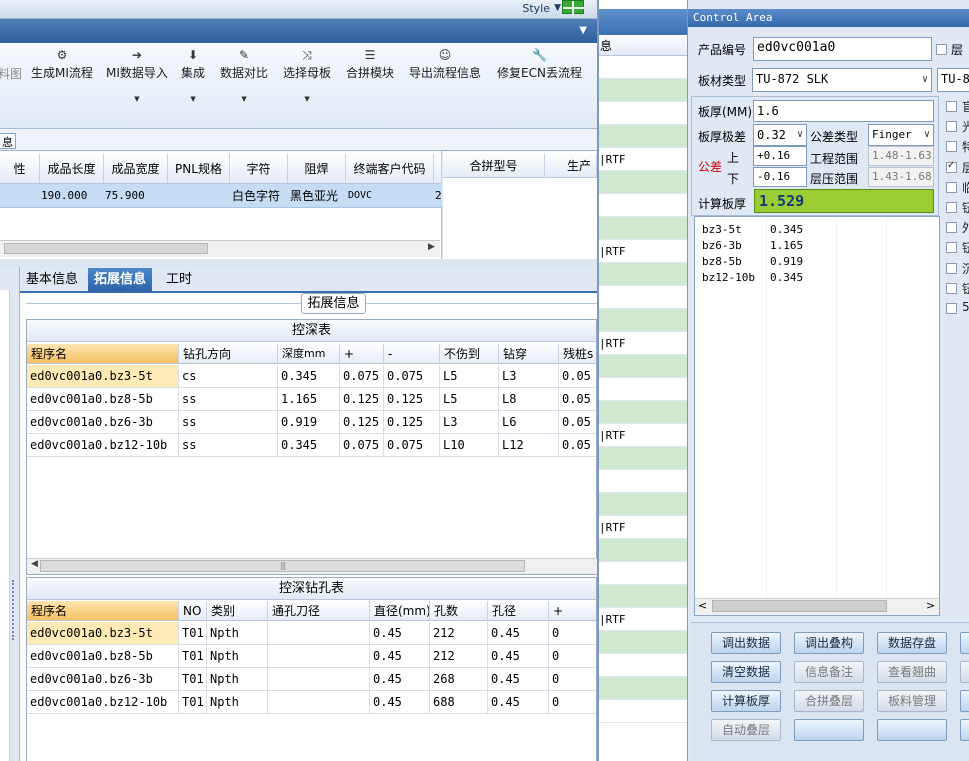 Image resolution: width=969 pixels, height=761 pixels. Describe the element at coordinates (829, 701) in the screenshot. I see `merge-stack-button: 合拼叠层` at that location.